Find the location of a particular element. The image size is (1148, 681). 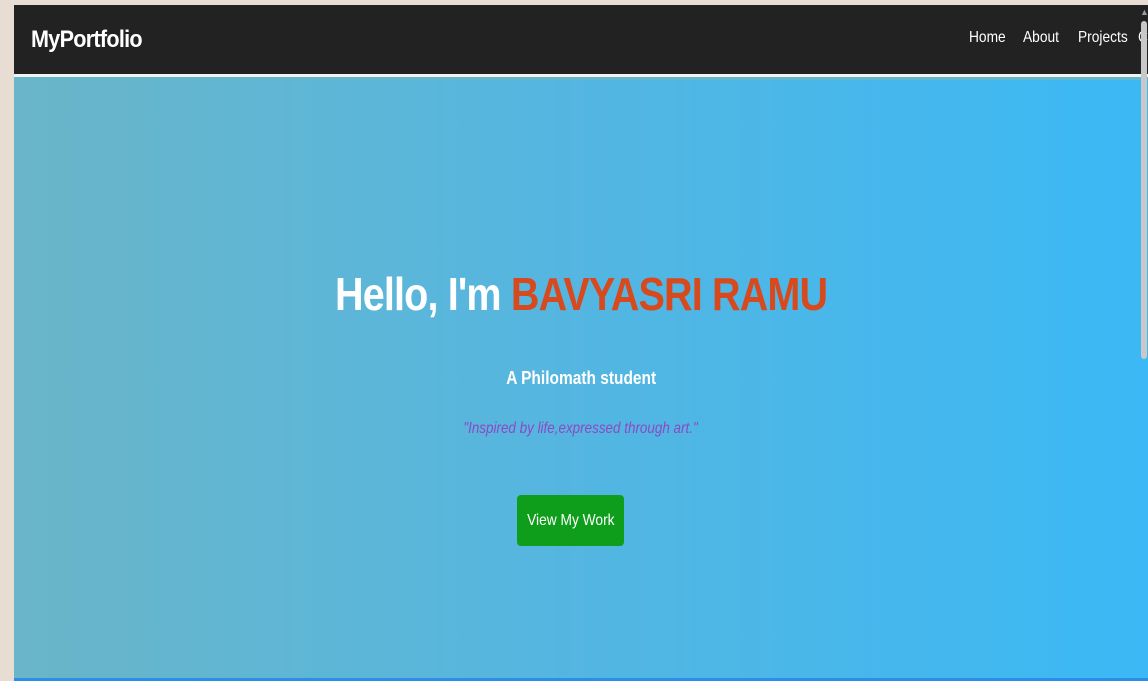

nav-link-projects: Projects is located at coordinates (1103, 38).